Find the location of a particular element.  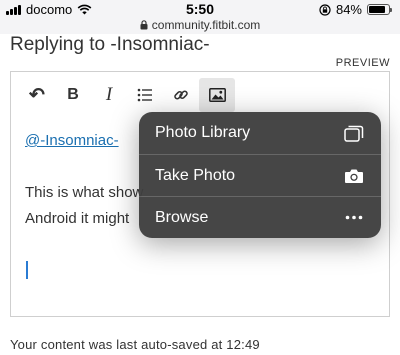

italic-button: I is located at coordinates (109, 95).